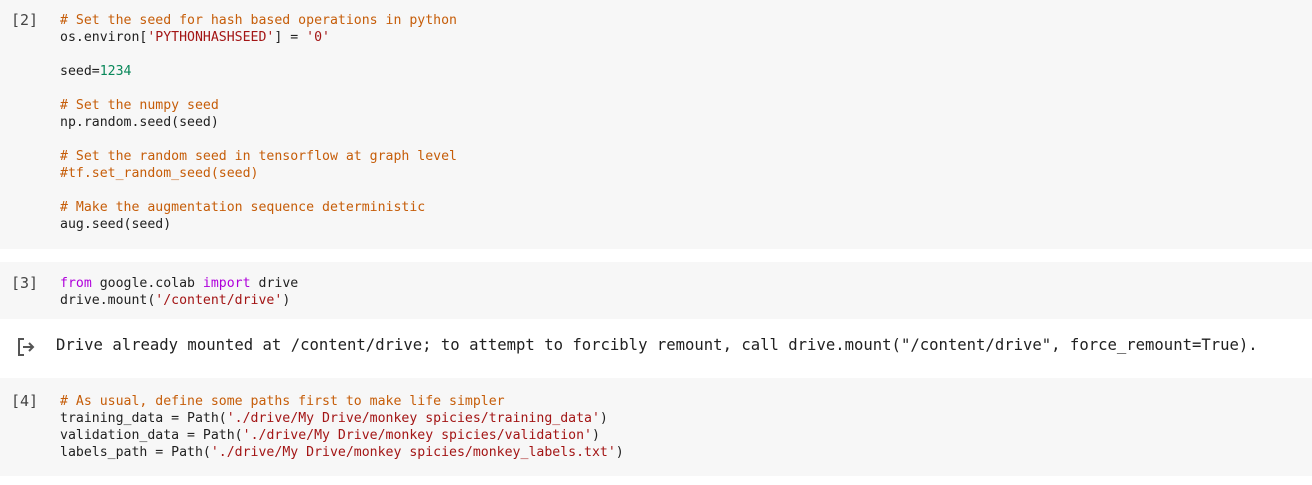  I want to click on code-line: np.random.seed(seed), so click(258, 122).